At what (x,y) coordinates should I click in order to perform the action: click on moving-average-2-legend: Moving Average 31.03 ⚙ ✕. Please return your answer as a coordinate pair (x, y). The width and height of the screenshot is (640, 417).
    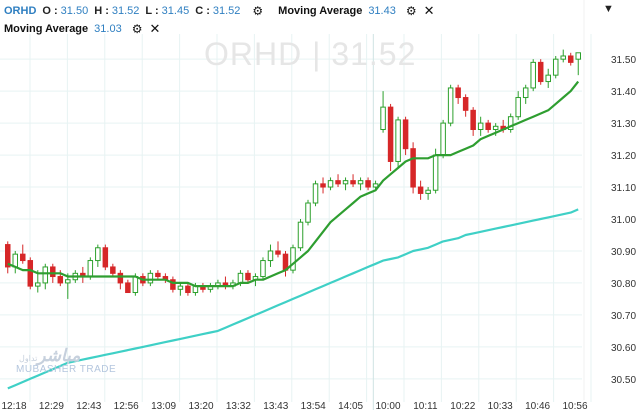
    Looking at the image, I should click on (89, 29).